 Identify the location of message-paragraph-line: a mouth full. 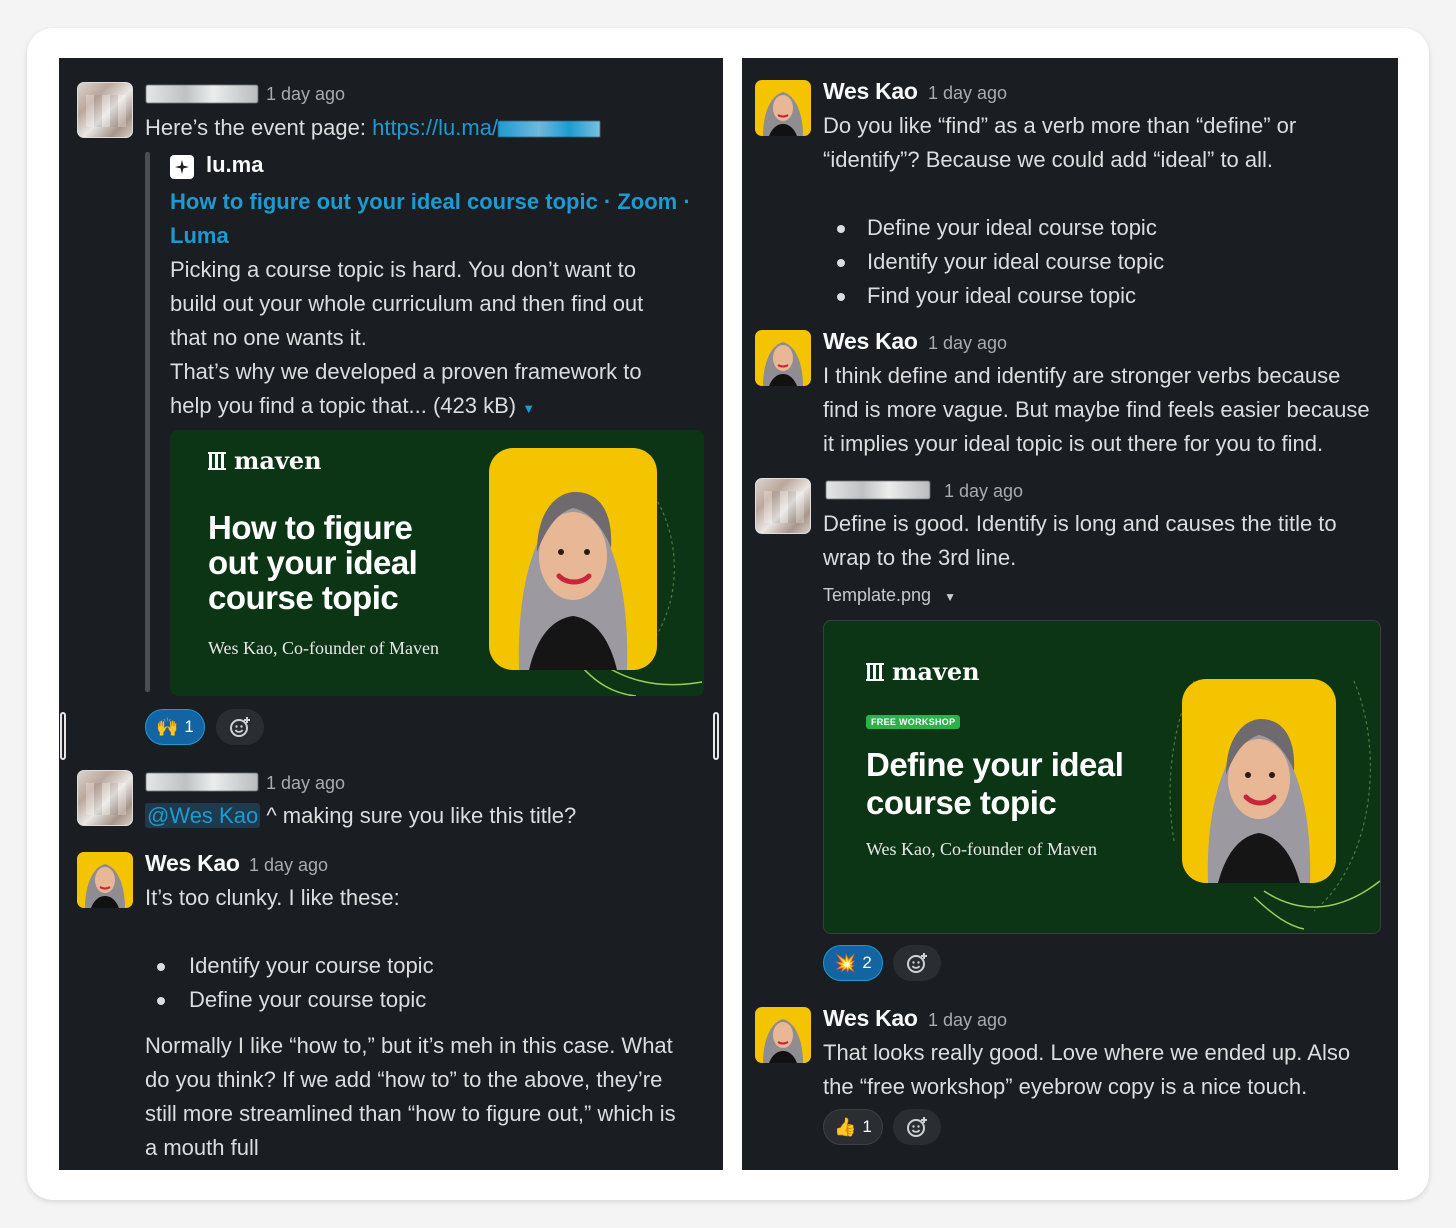
(202, 1147).